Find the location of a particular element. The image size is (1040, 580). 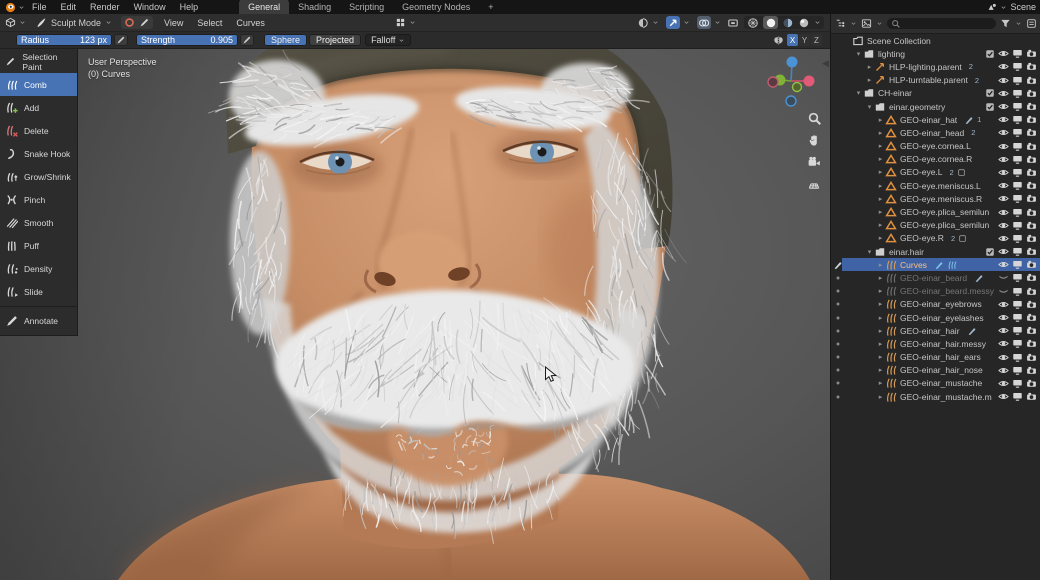

object-name: GEO-eye.cornea.L is located at coordinates (935, 146).